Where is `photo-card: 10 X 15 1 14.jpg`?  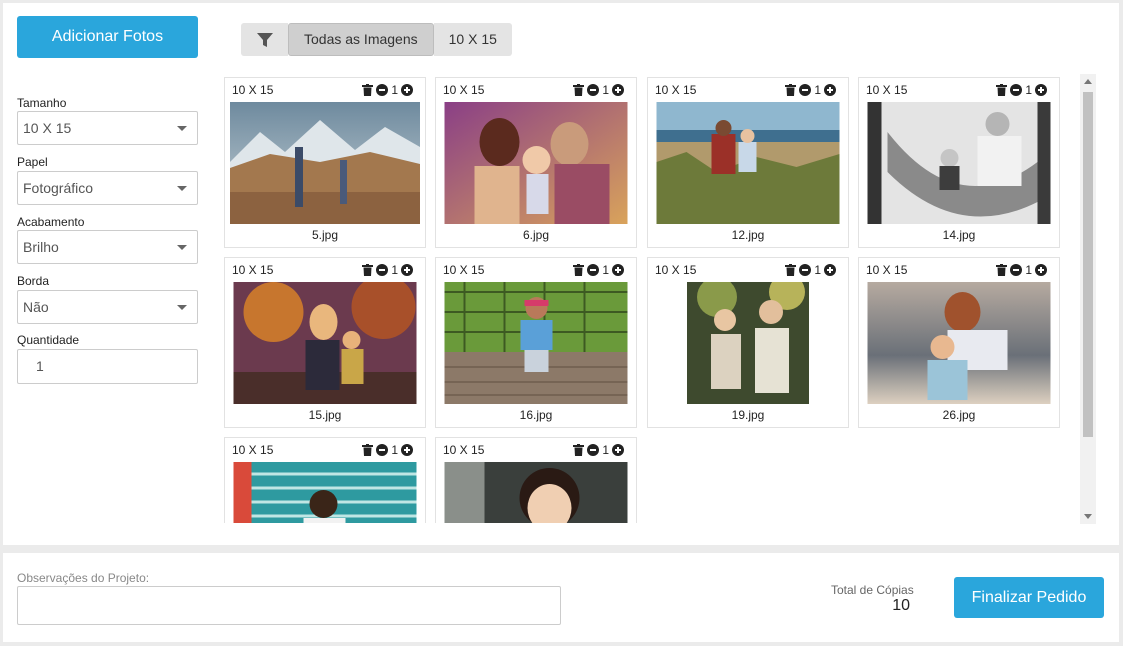 photo-card: 10 X 15 1 14.jpg is located at coordinates (959, 162).